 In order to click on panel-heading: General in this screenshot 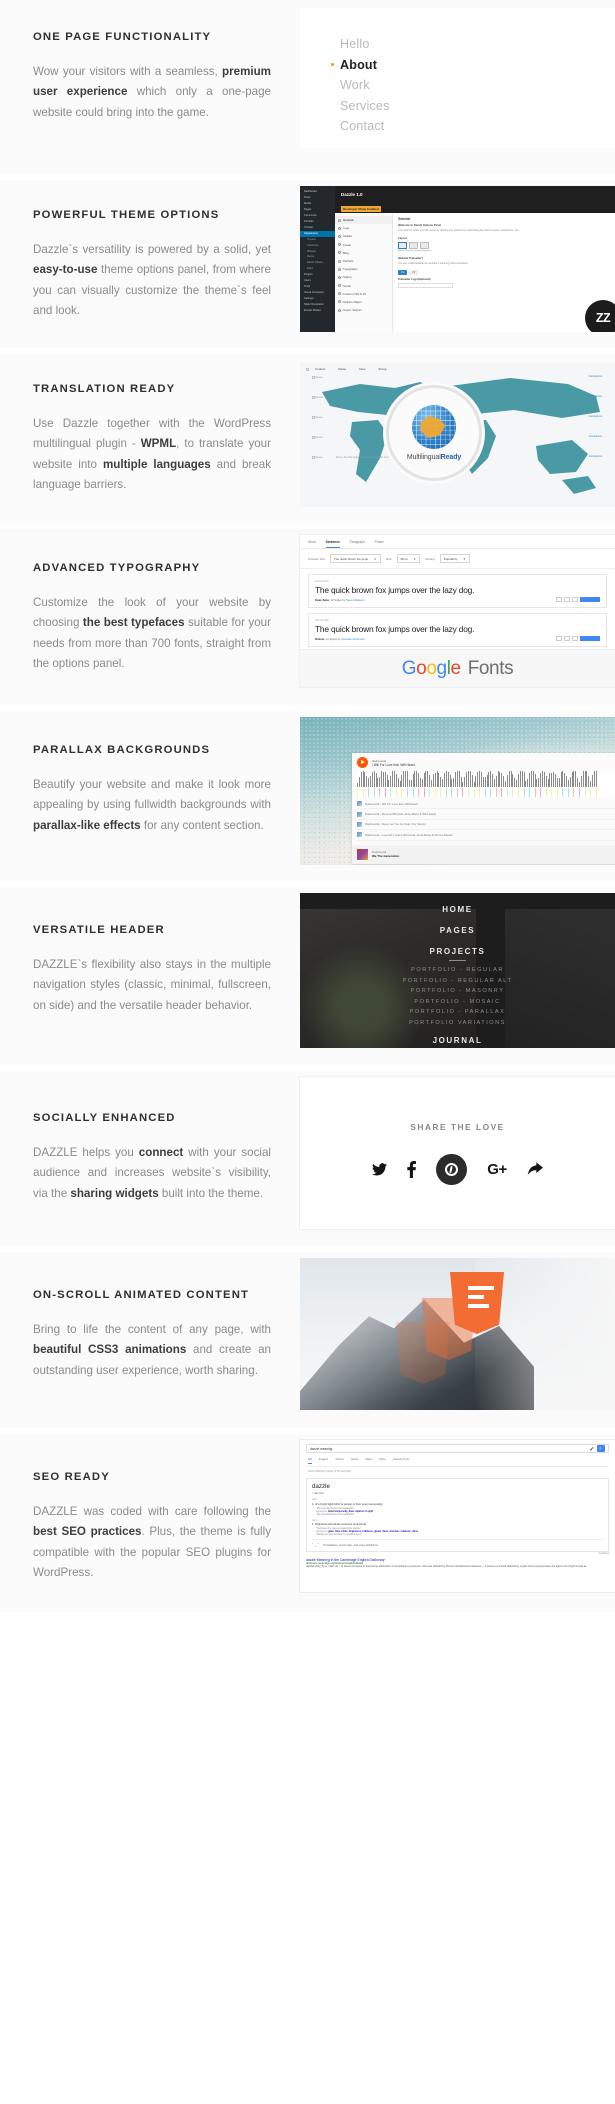, I will do `click(404, 219)`.